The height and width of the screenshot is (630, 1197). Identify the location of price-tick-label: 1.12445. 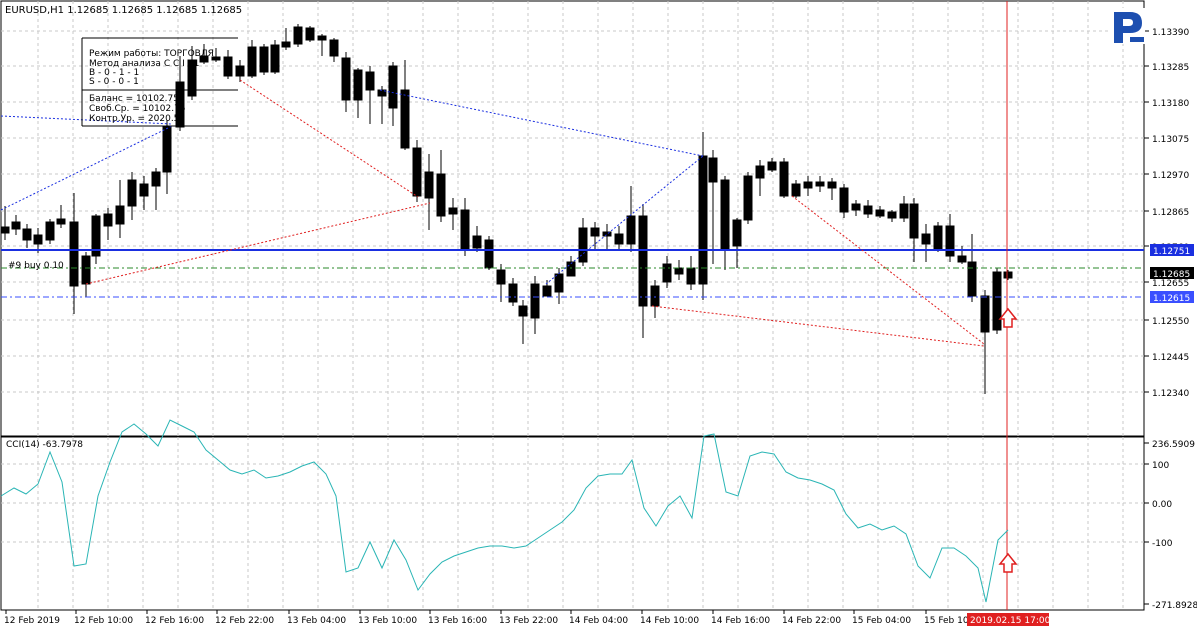
(1170, 358).